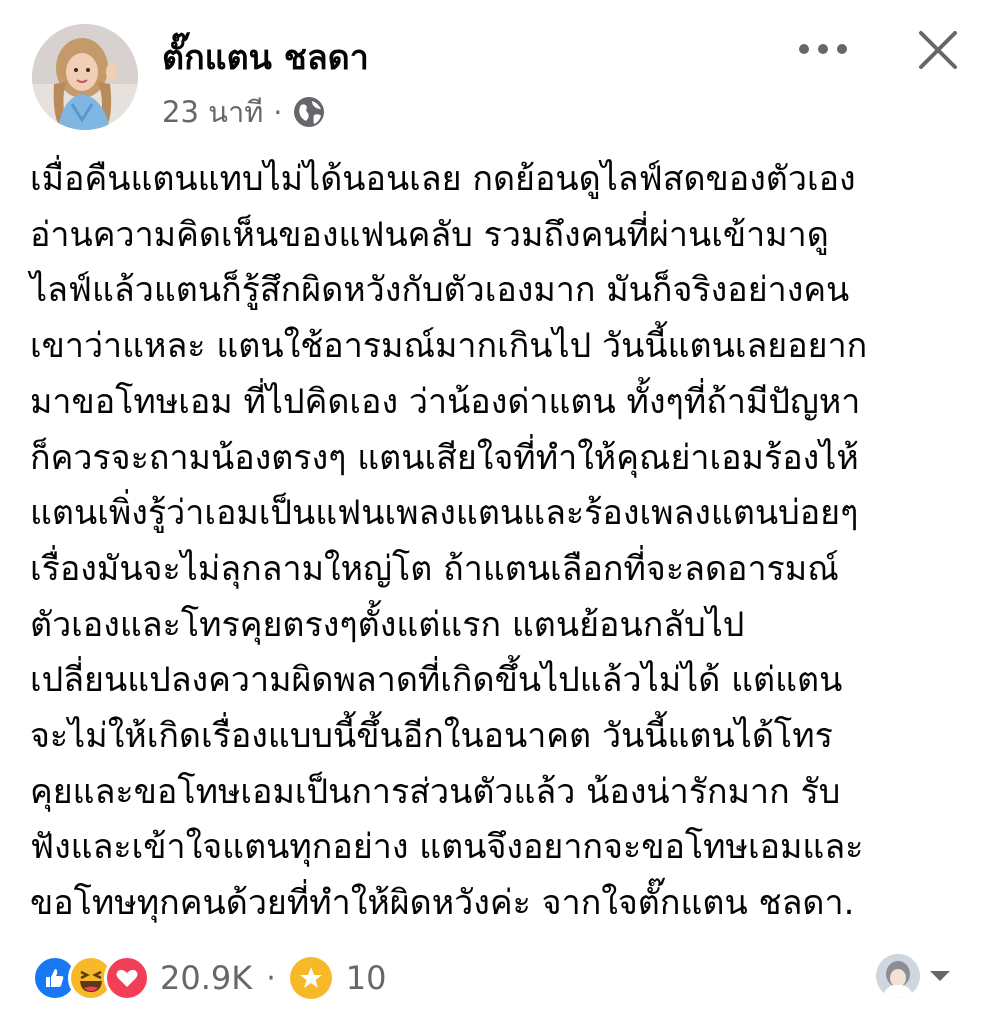  I want to click on close-icon, so click(938, 50).